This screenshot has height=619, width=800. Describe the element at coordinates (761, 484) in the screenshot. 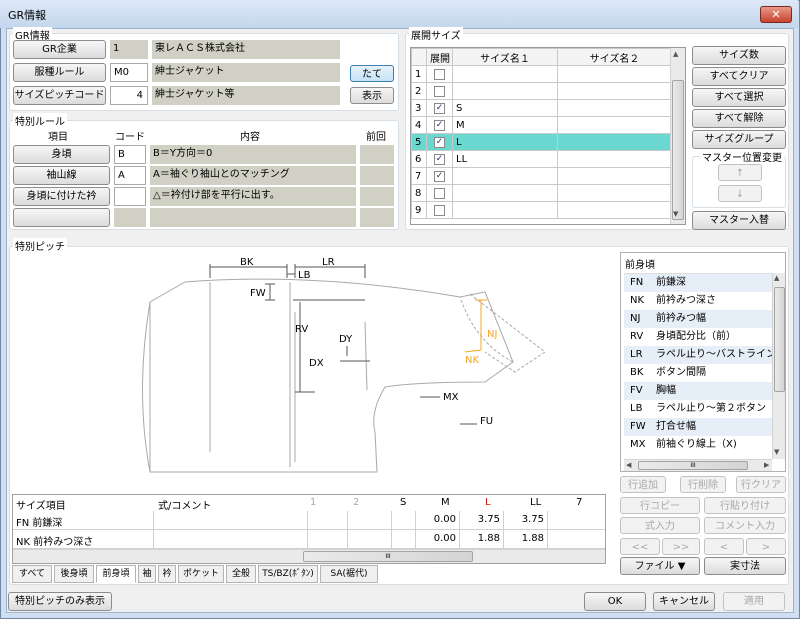

I see `row-clear-button: 行クリア` at that location.